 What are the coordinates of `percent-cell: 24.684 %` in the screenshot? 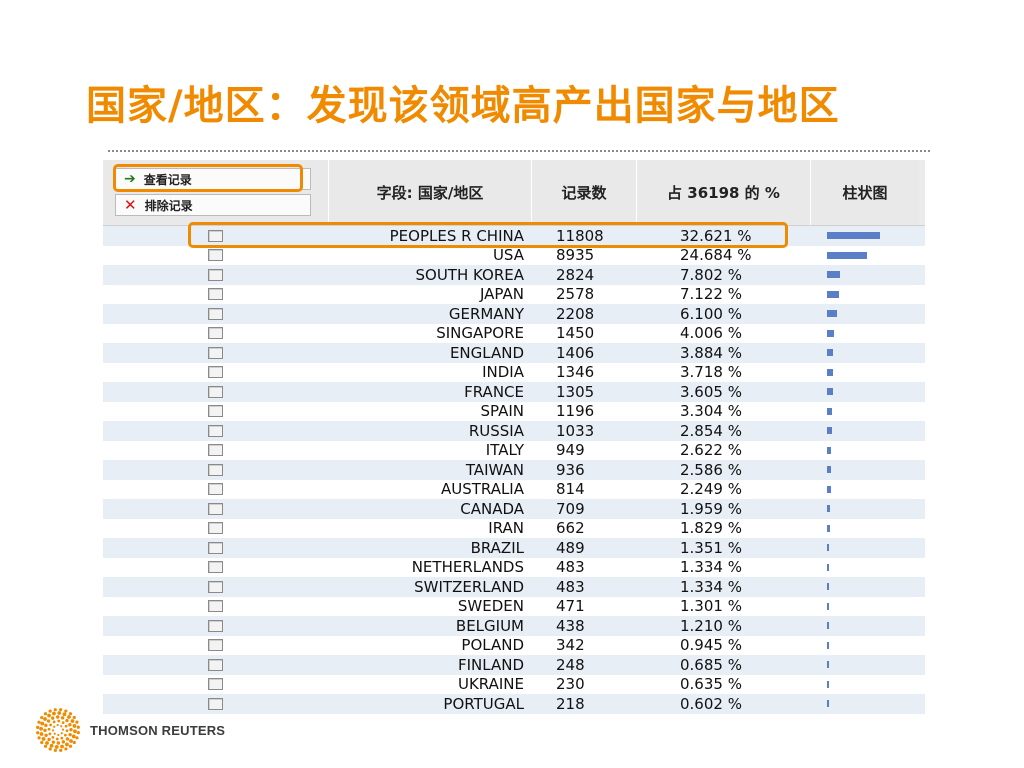 It's located at (716, 255).